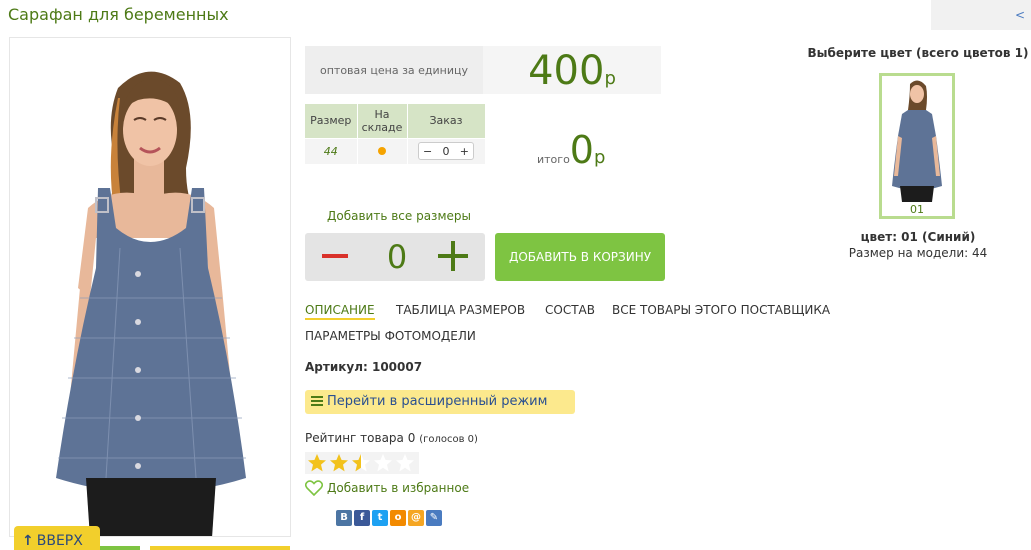 This screenshot has width=1031, height=550. I want to click on arrow-up-icon: ↑, so click(28, 541).